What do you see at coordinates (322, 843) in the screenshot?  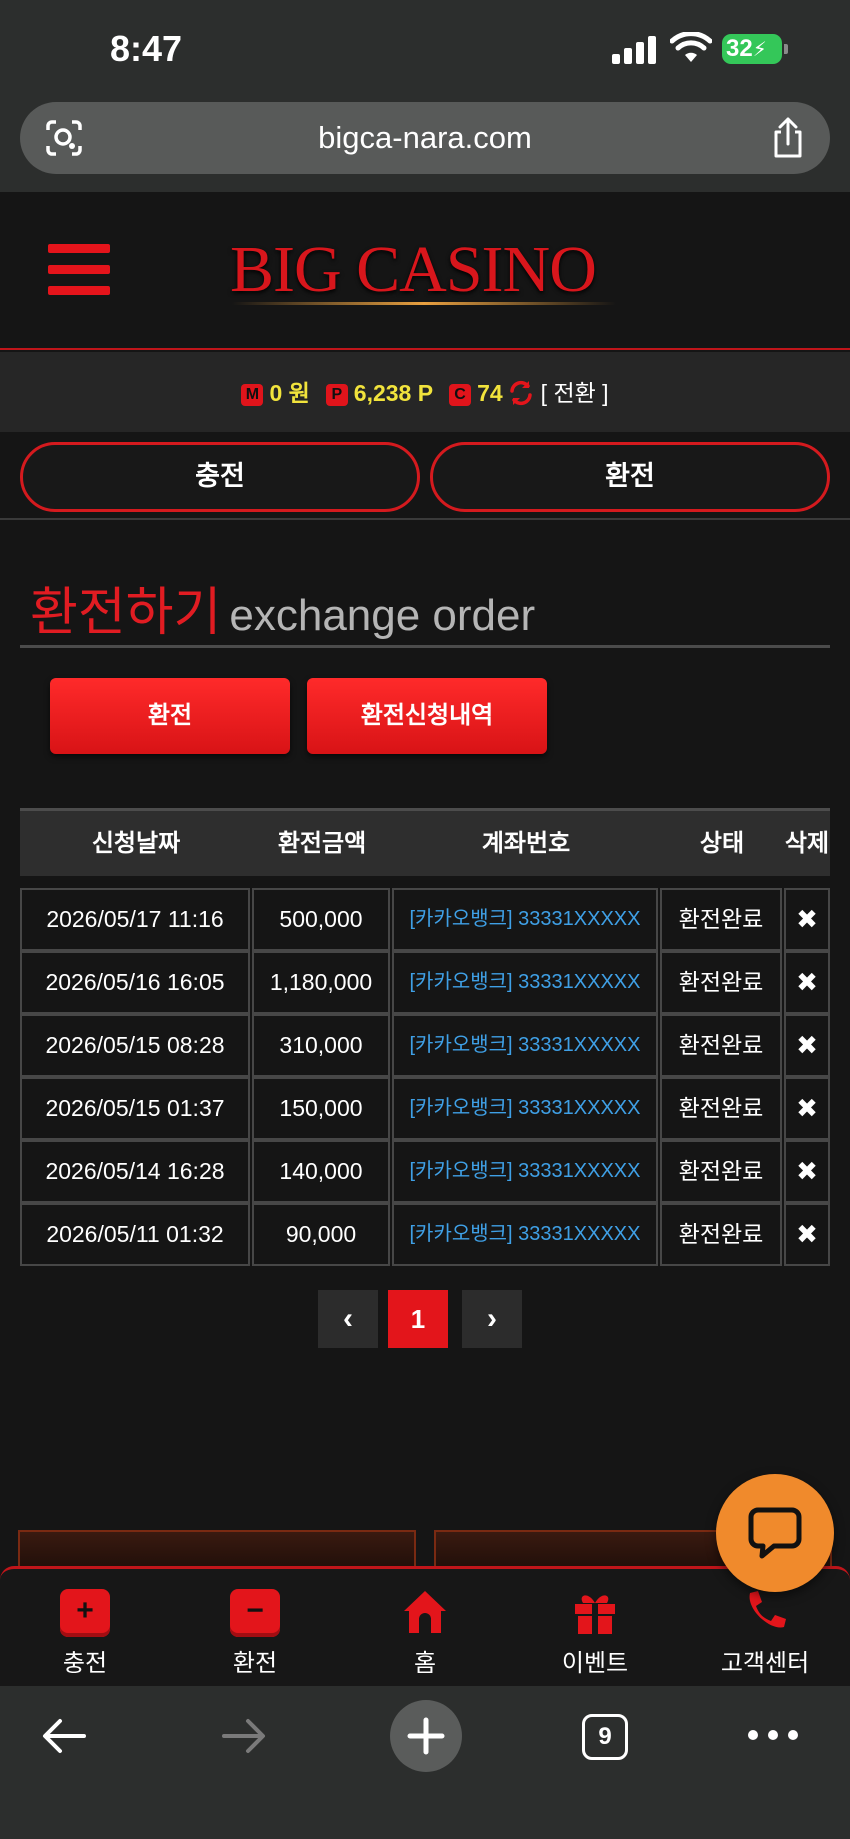 I see `column-header-amount: 환전금액` at bounding box center [322, 843].